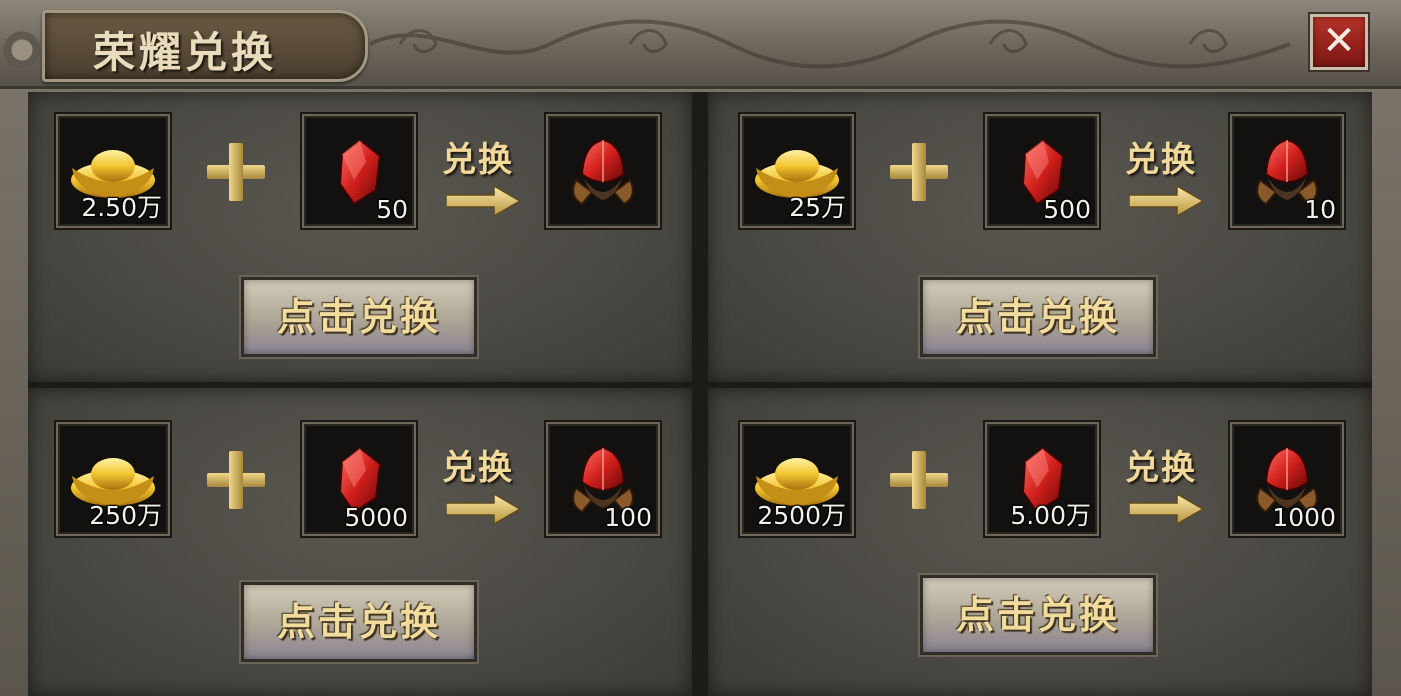 The height and width of the screenshot is (696, 1401). I want to click on close-icon: ✕, so click(1339, 41).